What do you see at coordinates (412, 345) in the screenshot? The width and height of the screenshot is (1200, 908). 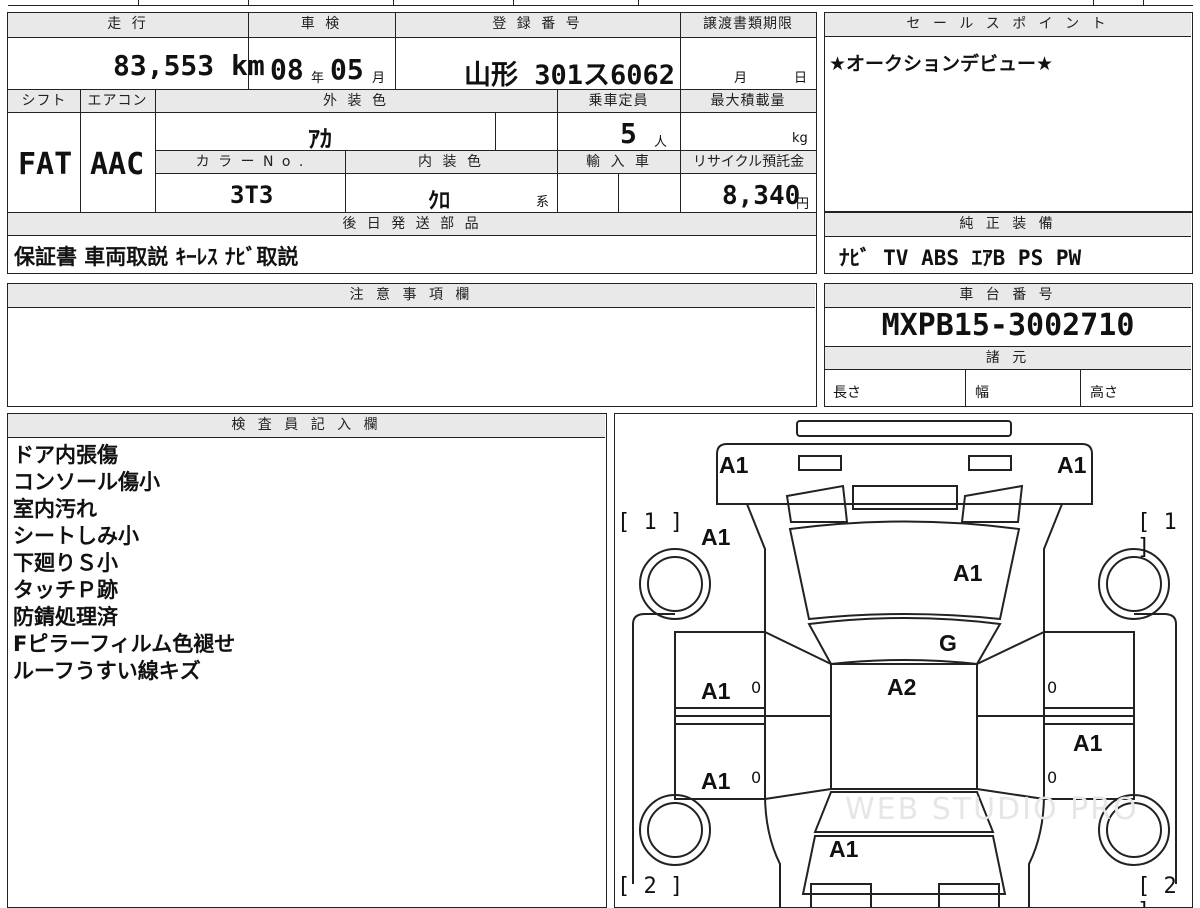 I see `caution-box: 注 意 事 項 欄` at bounding box center [412, 345].